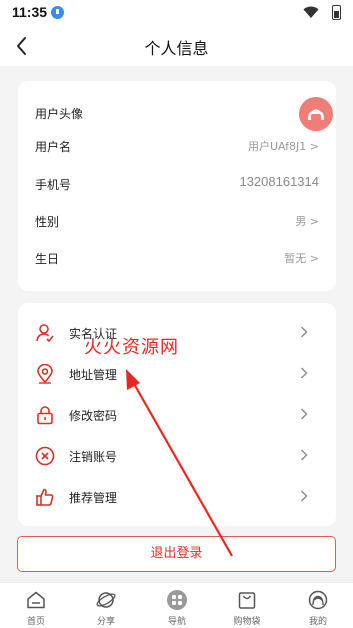 This screenshot has width=353, height=628. I want to click on download-icon, so click(57, 12).